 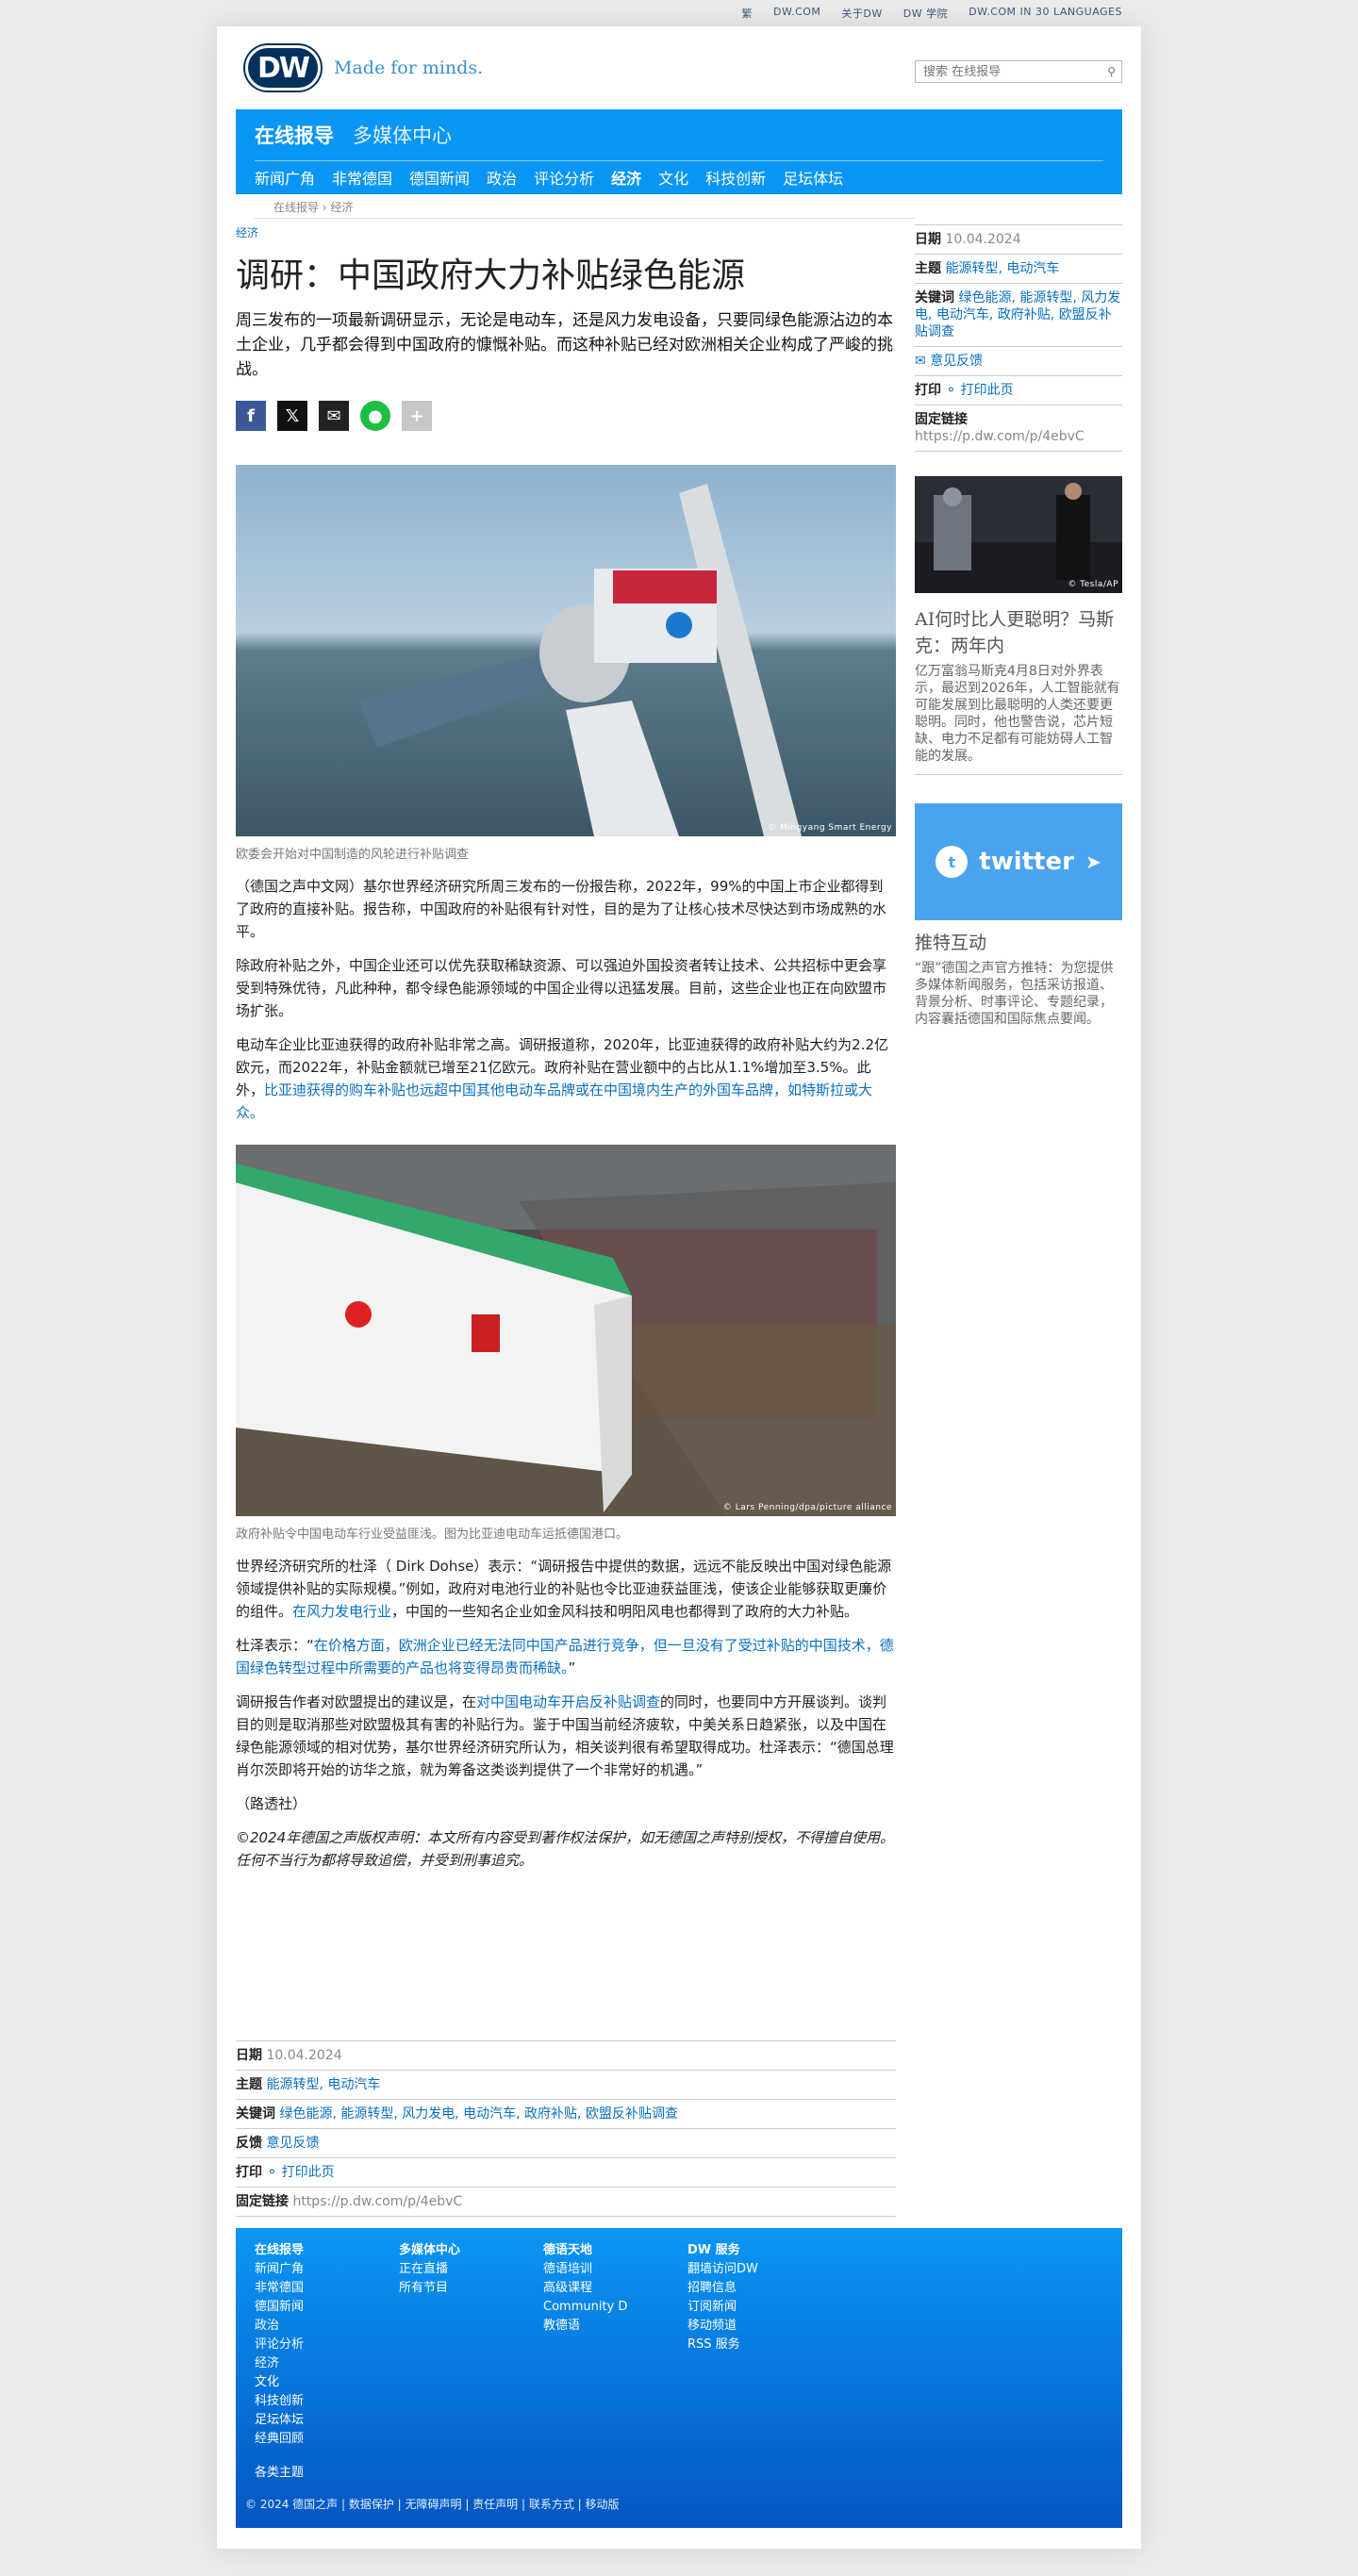 What do you see at coordinates (722, 2269) in the screenshot?
I see `footer-link: 翻墙访问DW` at bounding box center [722, 2269].